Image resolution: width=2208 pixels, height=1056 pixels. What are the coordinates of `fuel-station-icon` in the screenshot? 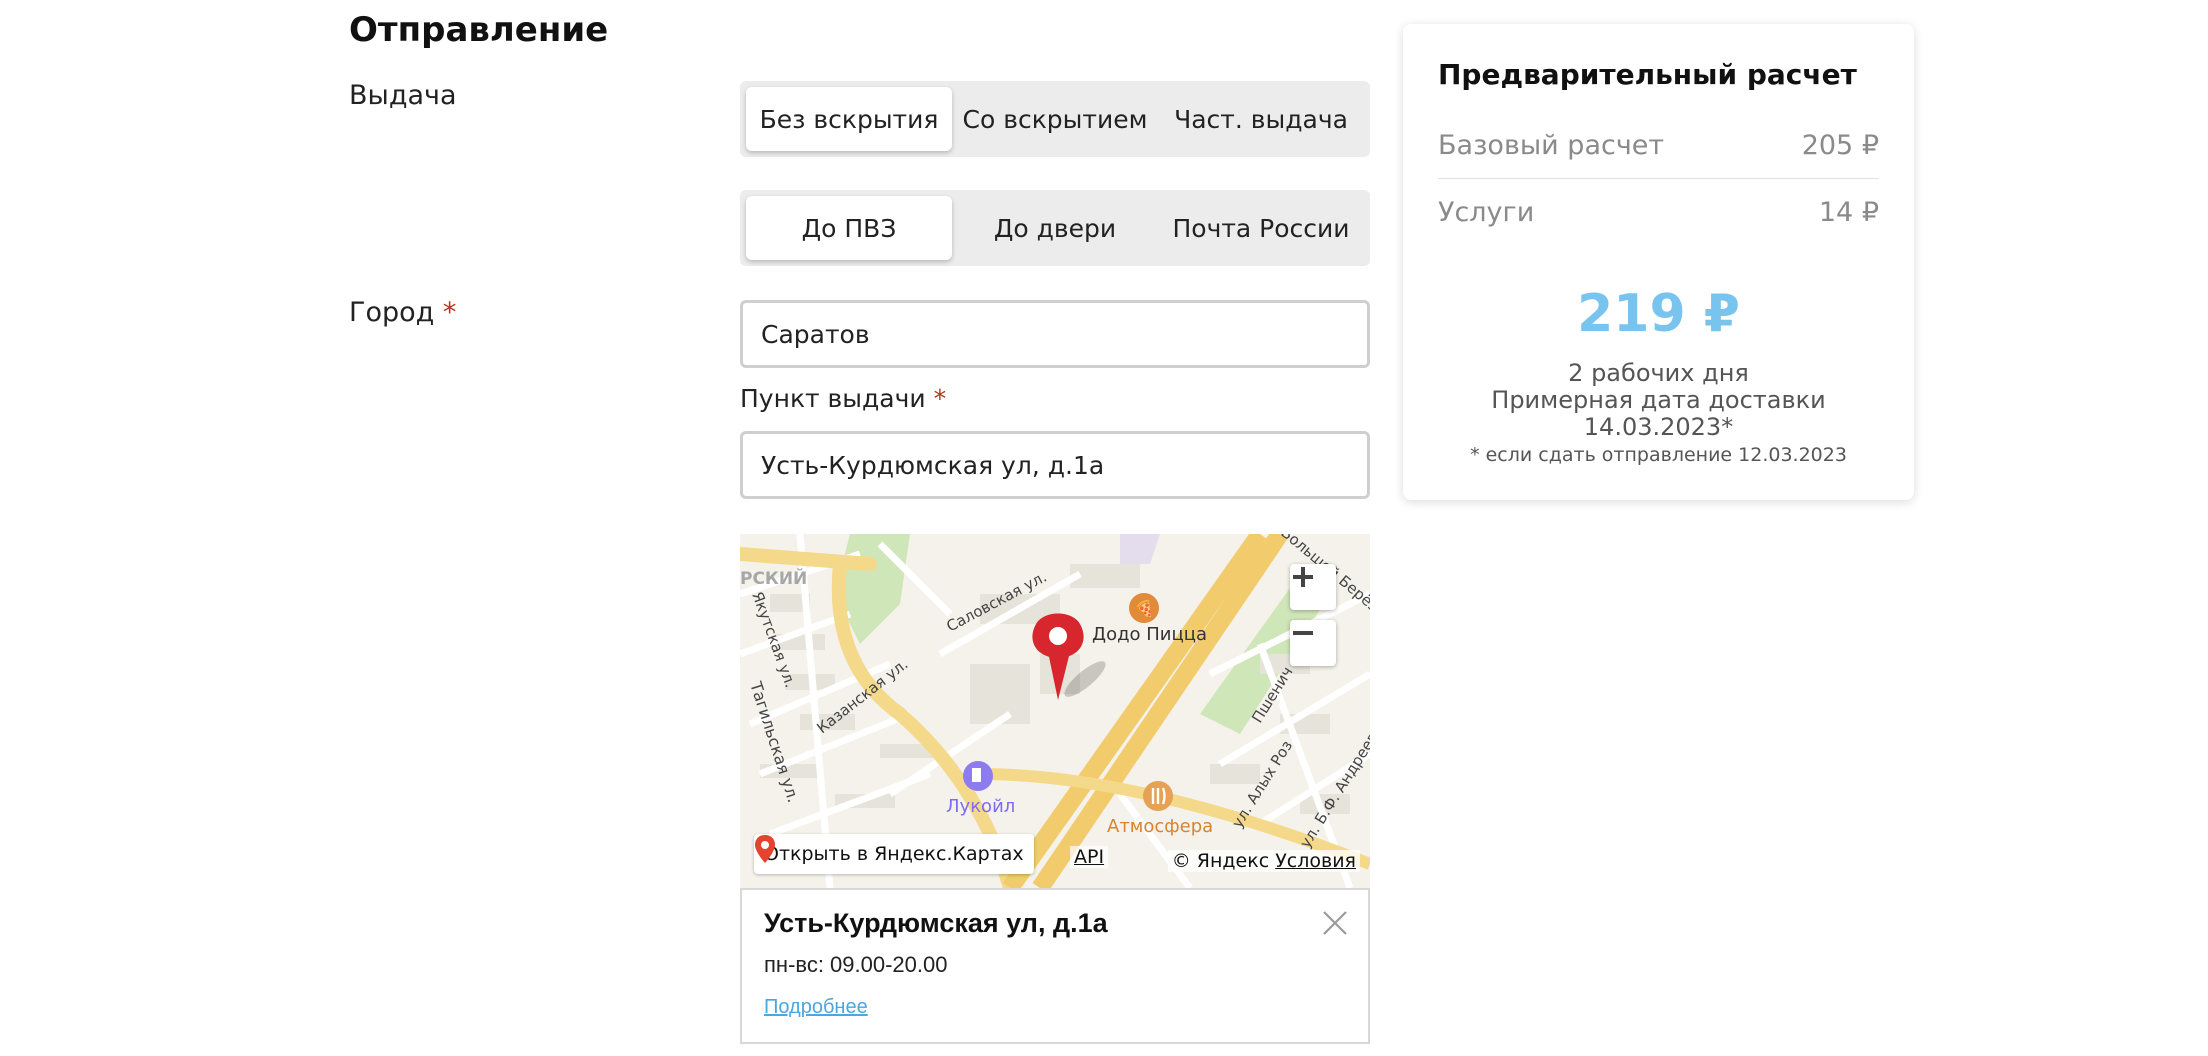 It's located at (978, 776).